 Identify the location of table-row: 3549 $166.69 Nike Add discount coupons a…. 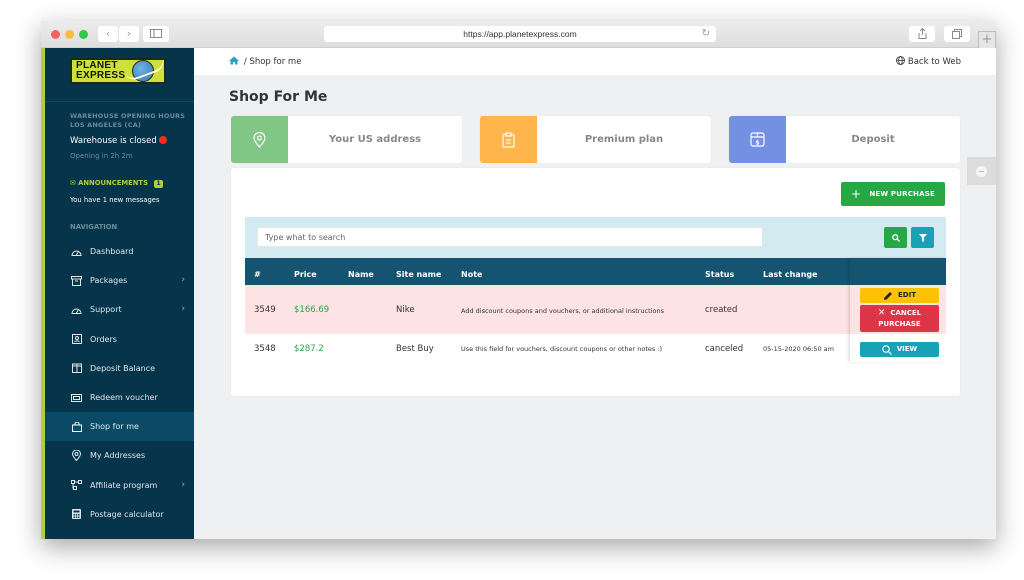
(595, 309).